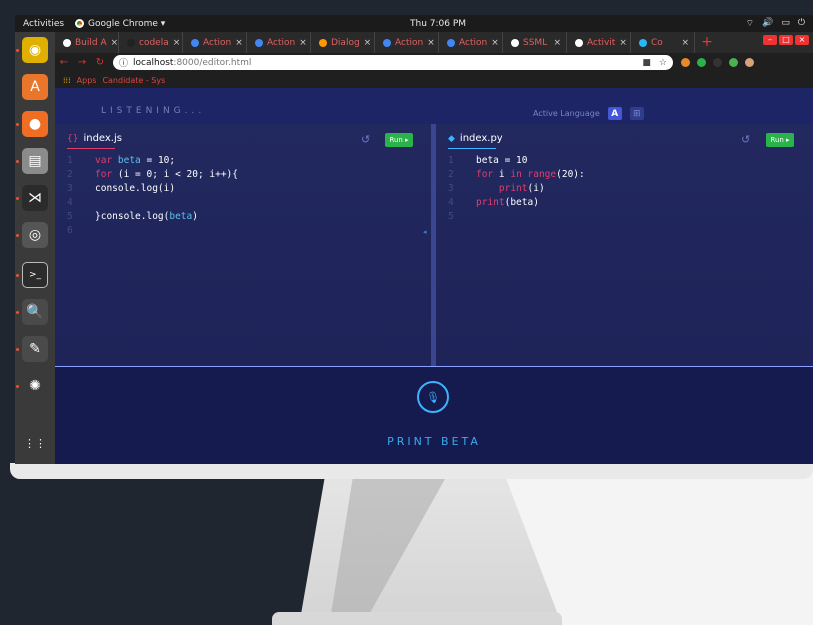  I want to click on activities-button: Activities, so click(45, 24).